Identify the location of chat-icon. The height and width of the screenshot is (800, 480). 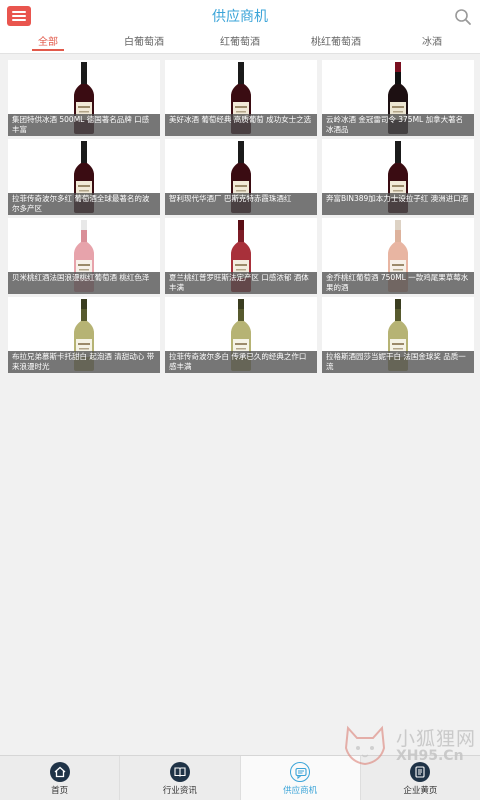
(300, 772).